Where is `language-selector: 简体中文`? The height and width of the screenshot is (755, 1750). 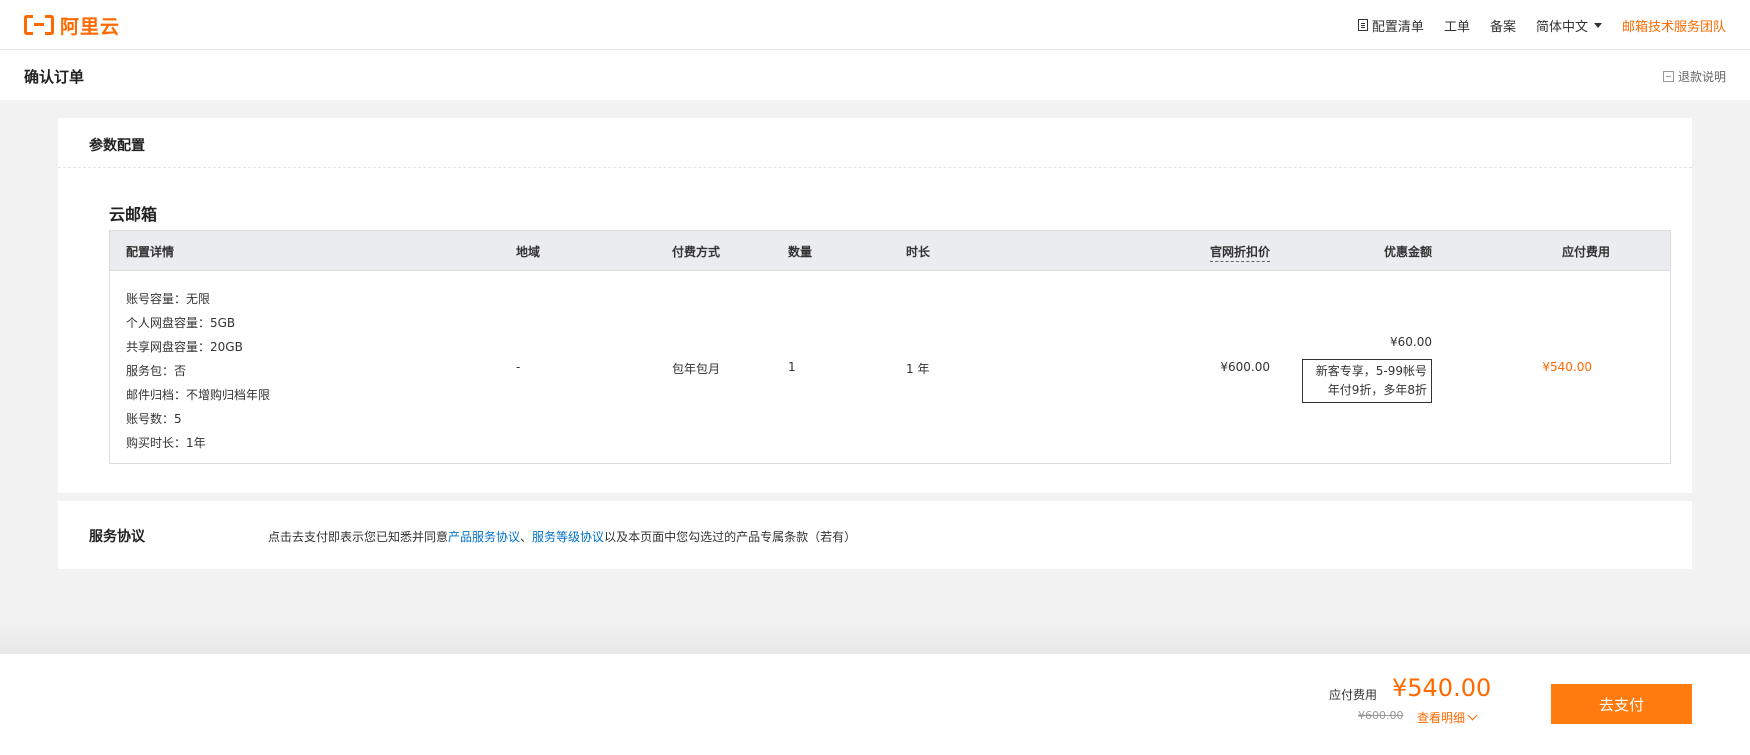
language-selector: 简体中文 is located at coordinates (1569, 25).